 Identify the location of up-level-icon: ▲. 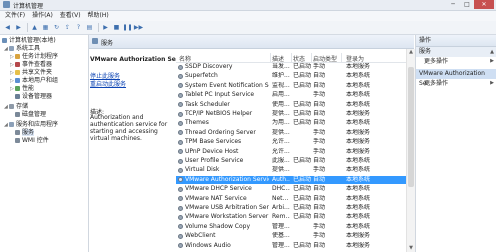
(34, 27).